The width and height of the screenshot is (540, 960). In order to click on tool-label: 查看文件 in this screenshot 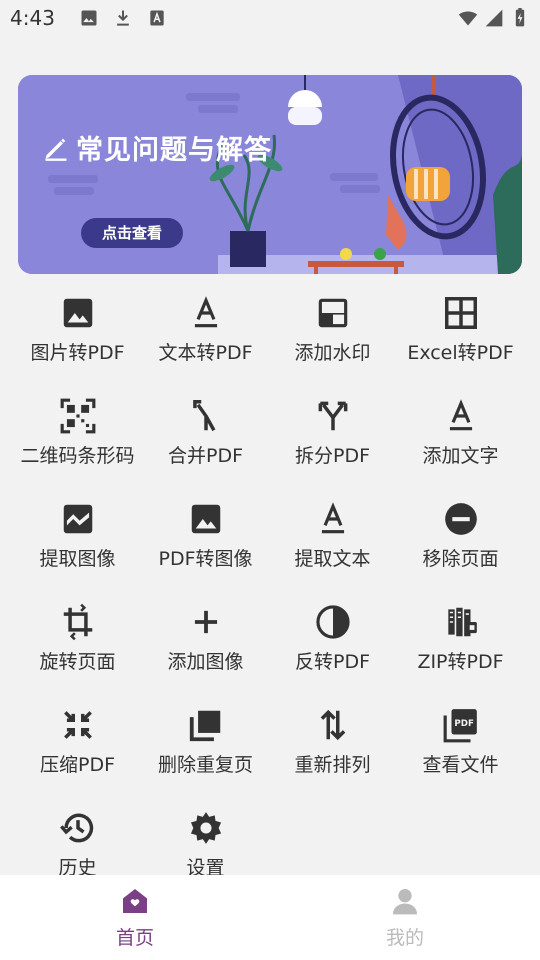, I will do `click(460, 765)`.